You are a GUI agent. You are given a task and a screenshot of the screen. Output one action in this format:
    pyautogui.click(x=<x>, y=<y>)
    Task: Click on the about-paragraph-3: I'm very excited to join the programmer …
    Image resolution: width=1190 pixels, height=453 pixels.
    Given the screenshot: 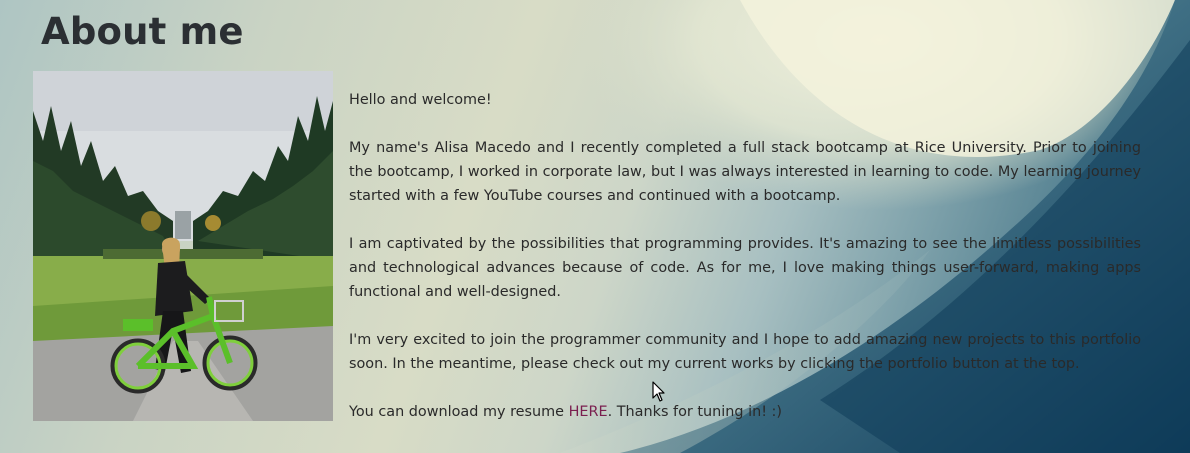 What is the action you would take?
    pyautogui.click(x=745, y=352)
    